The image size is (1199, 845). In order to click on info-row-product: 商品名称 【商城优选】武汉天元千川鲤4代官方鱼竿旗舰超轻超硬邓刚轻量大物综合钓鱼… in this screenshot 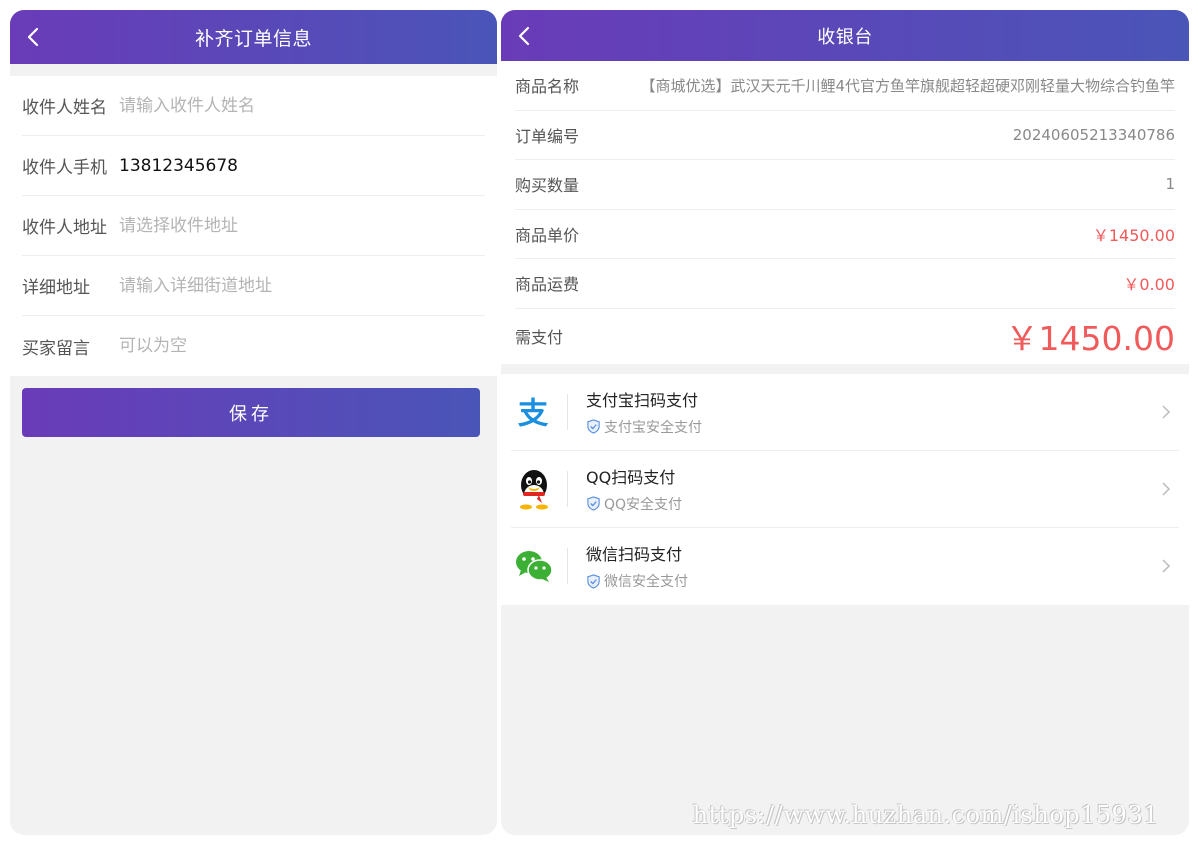, I will do `click(845, 86)`.